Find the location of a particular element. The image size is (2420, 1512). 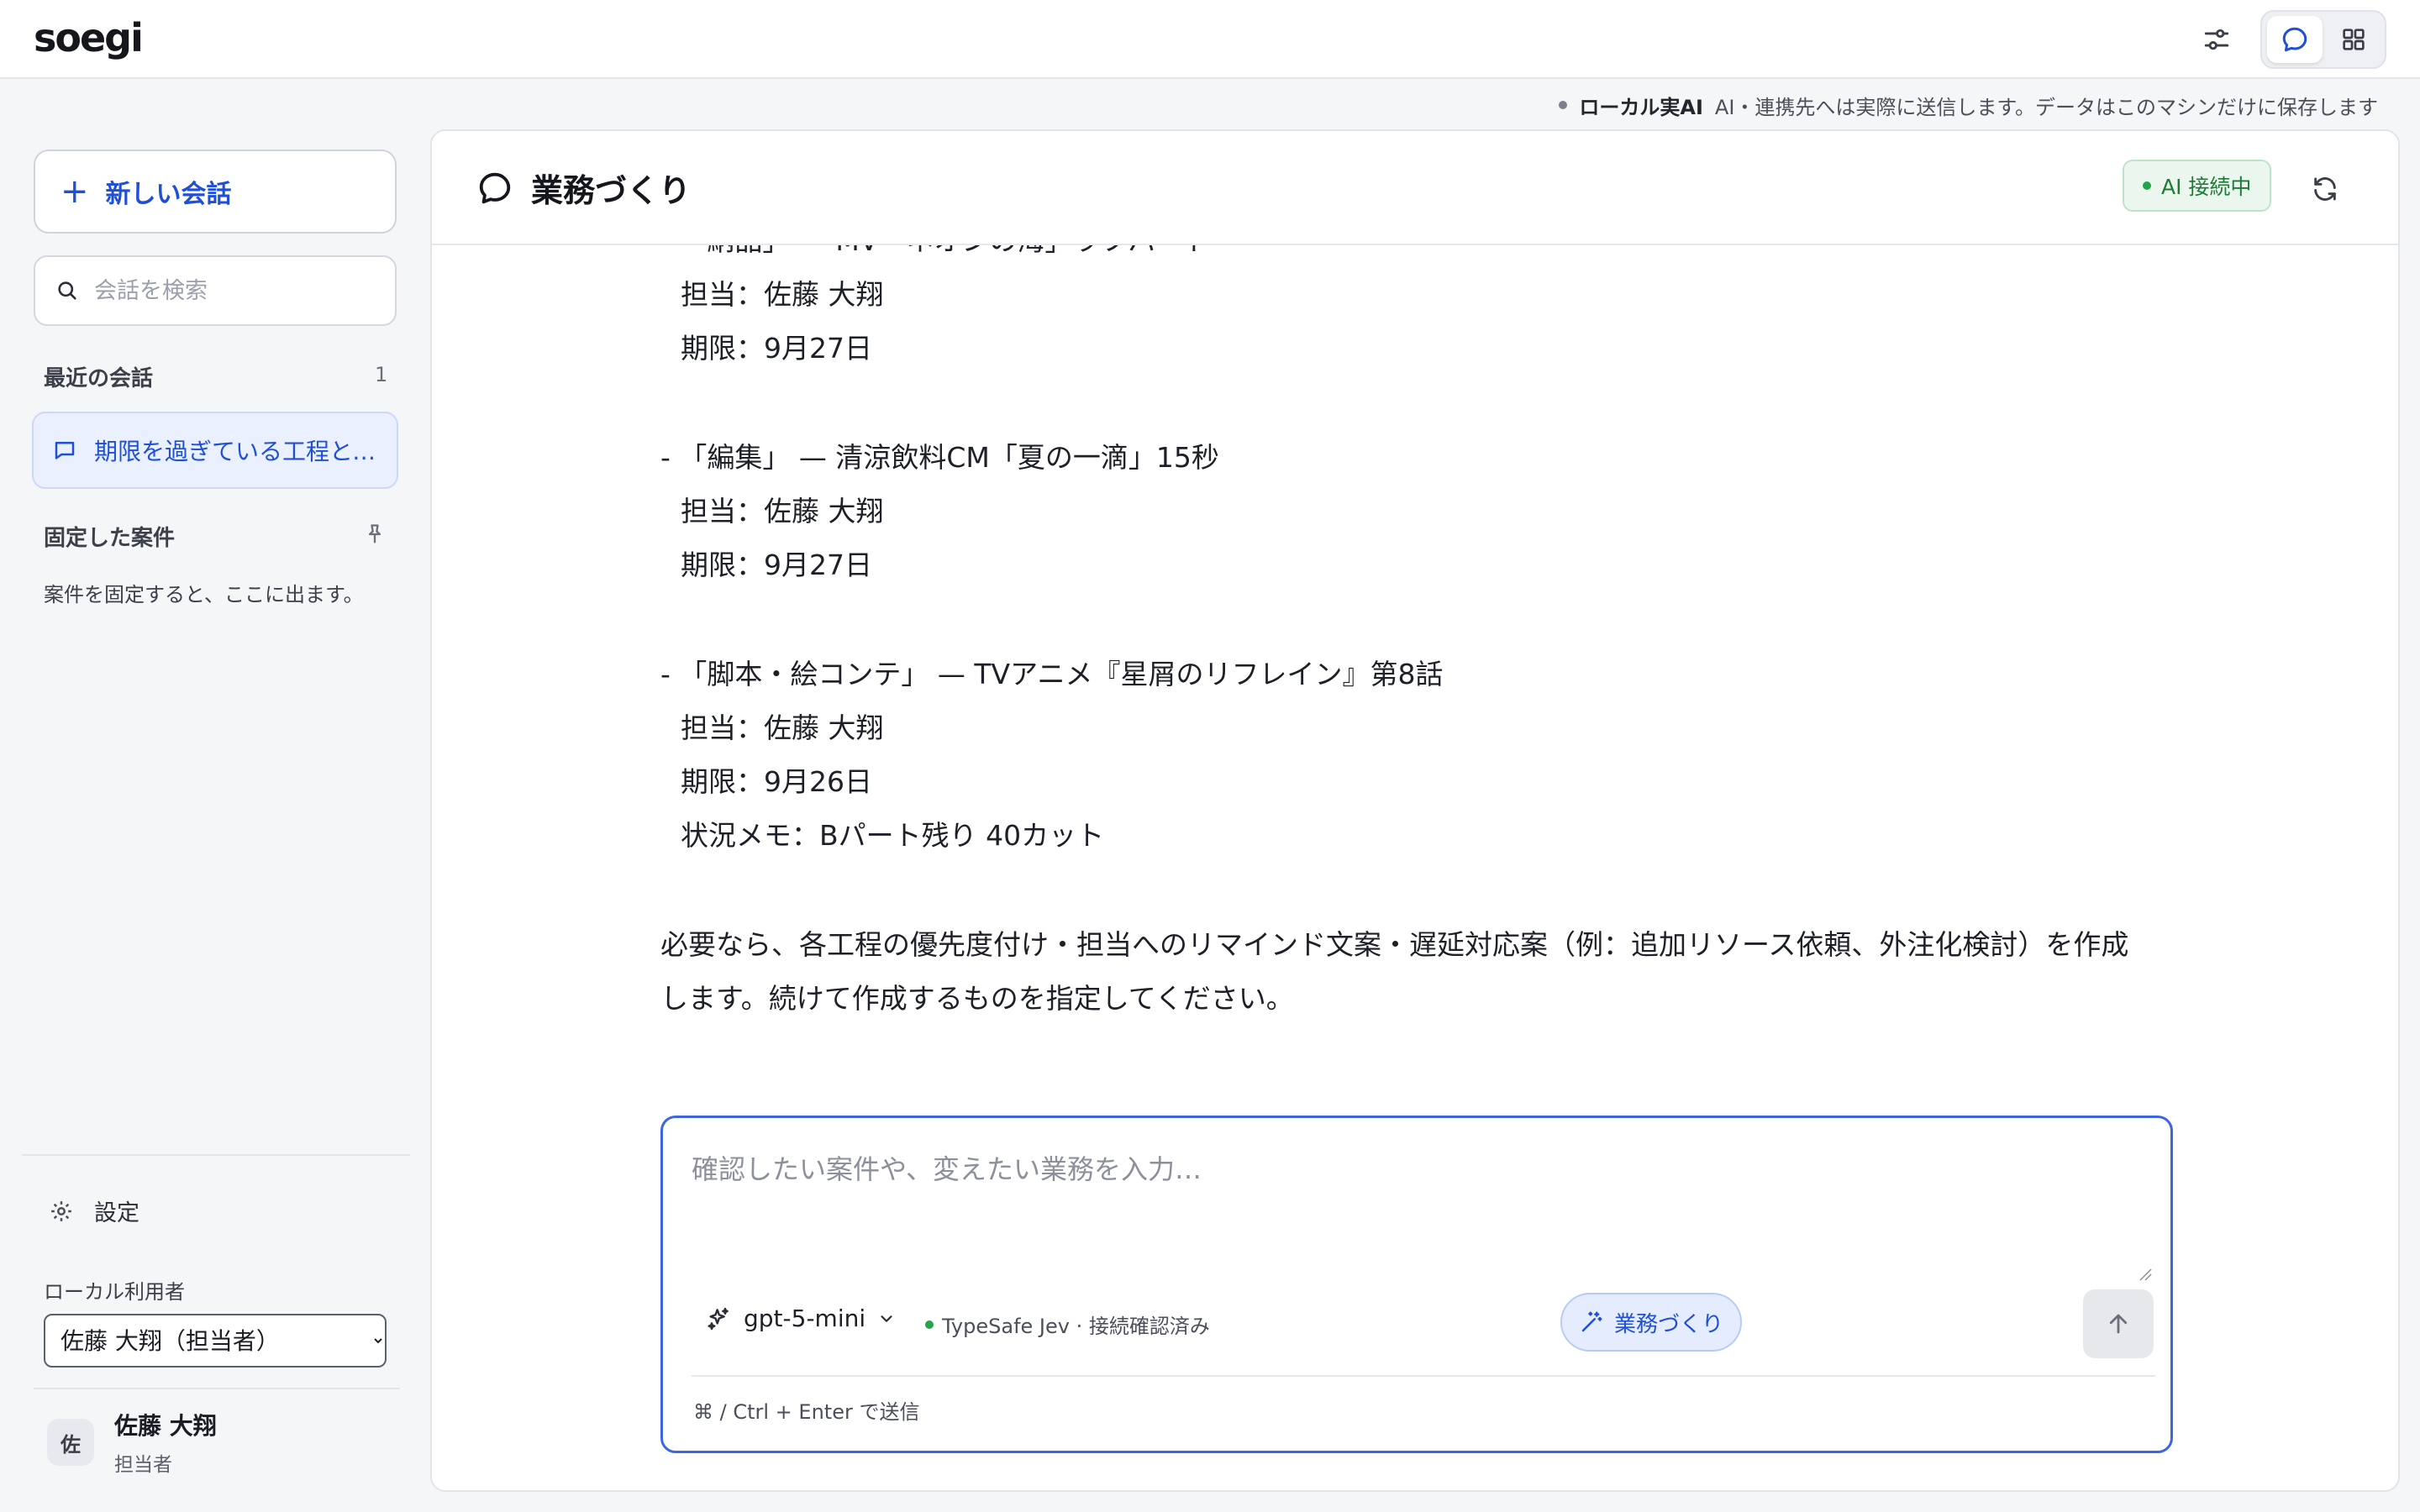

connection-status: TypeSafe Jev · 接続確認済み is located at coordinates (1067, 1324).